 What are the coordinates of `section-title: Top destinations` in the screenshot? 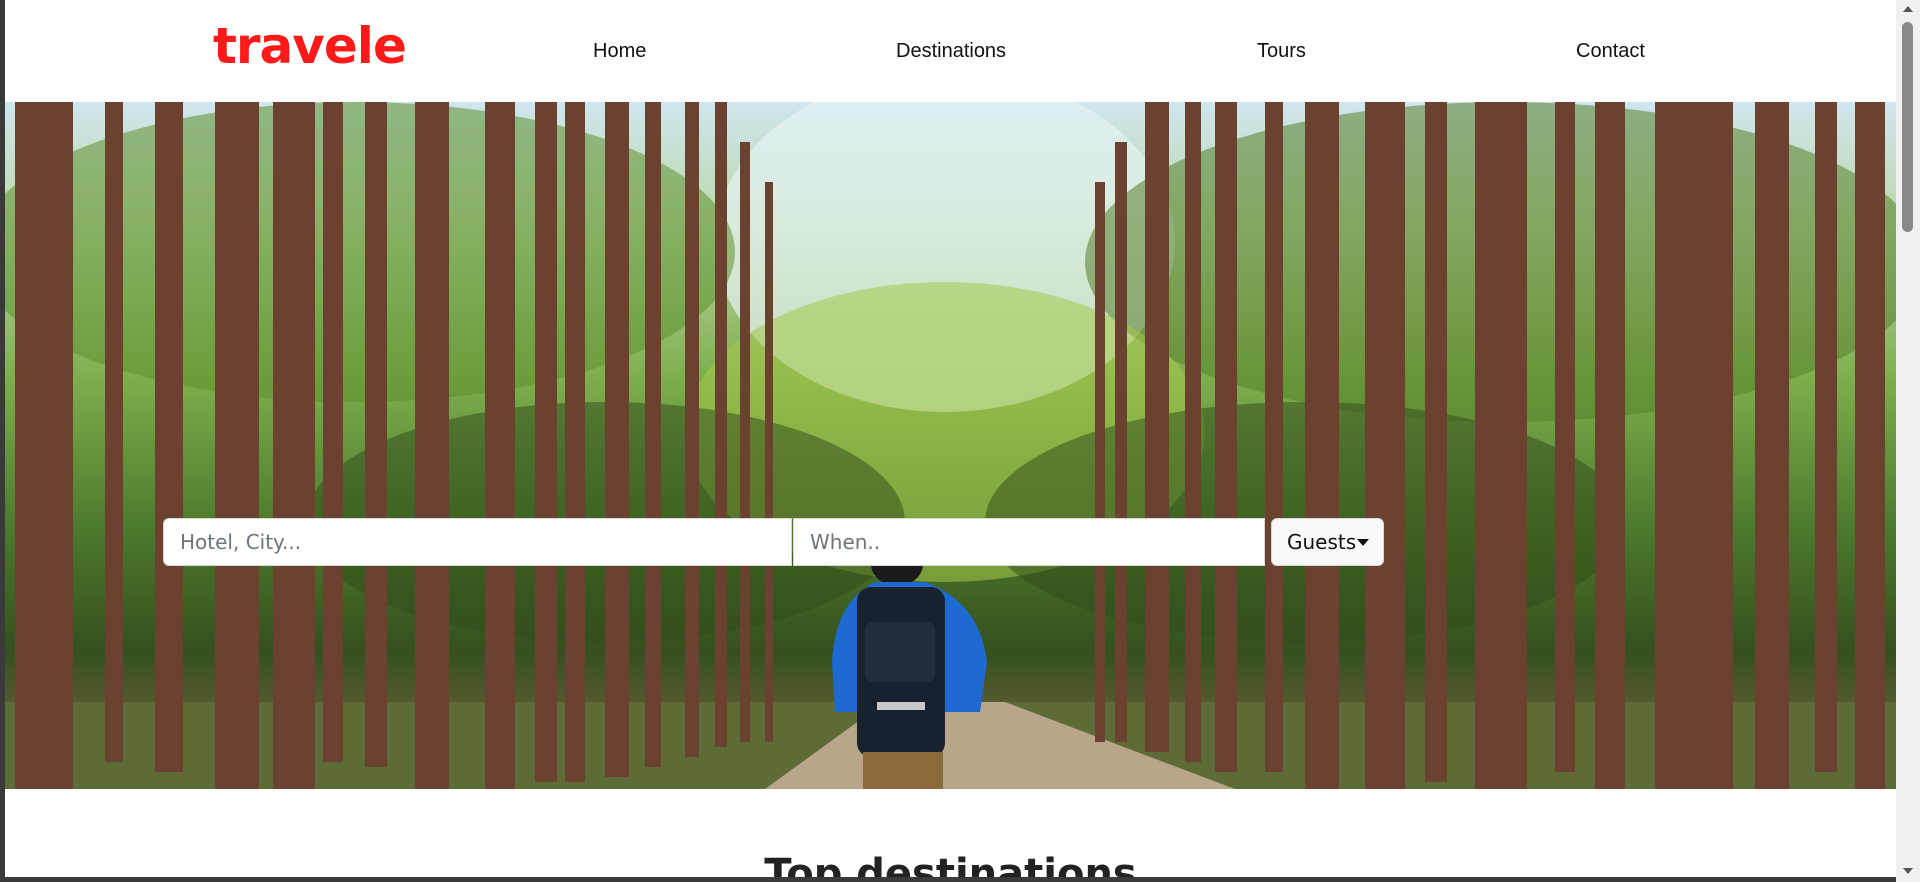 It's located at (950, 864).